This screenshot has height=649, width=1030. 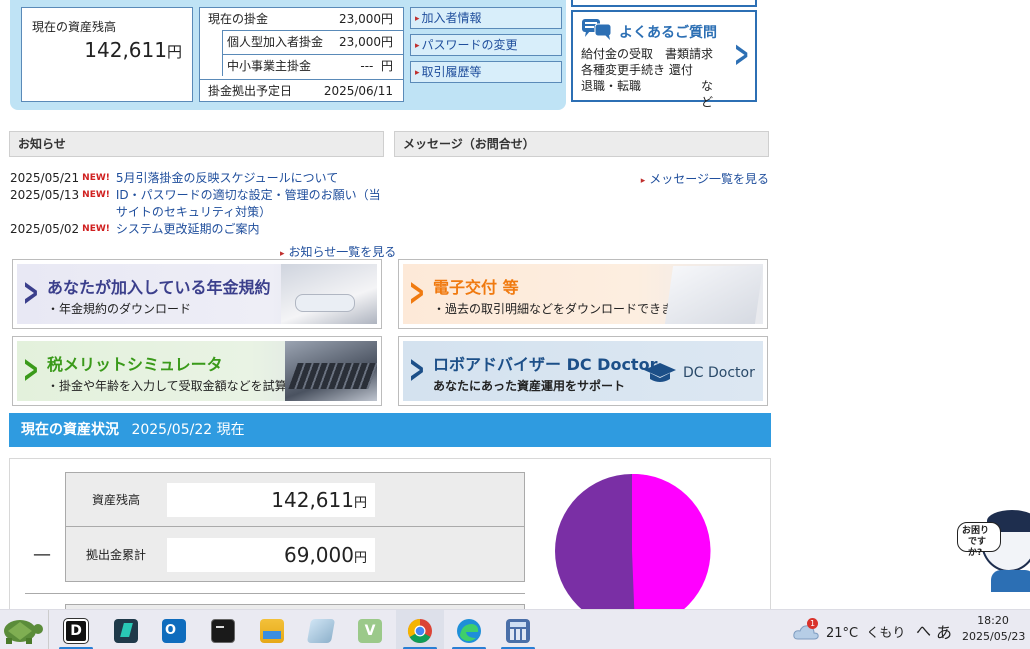 I want to click on help-text: お困り, so click(x=976, y=531).